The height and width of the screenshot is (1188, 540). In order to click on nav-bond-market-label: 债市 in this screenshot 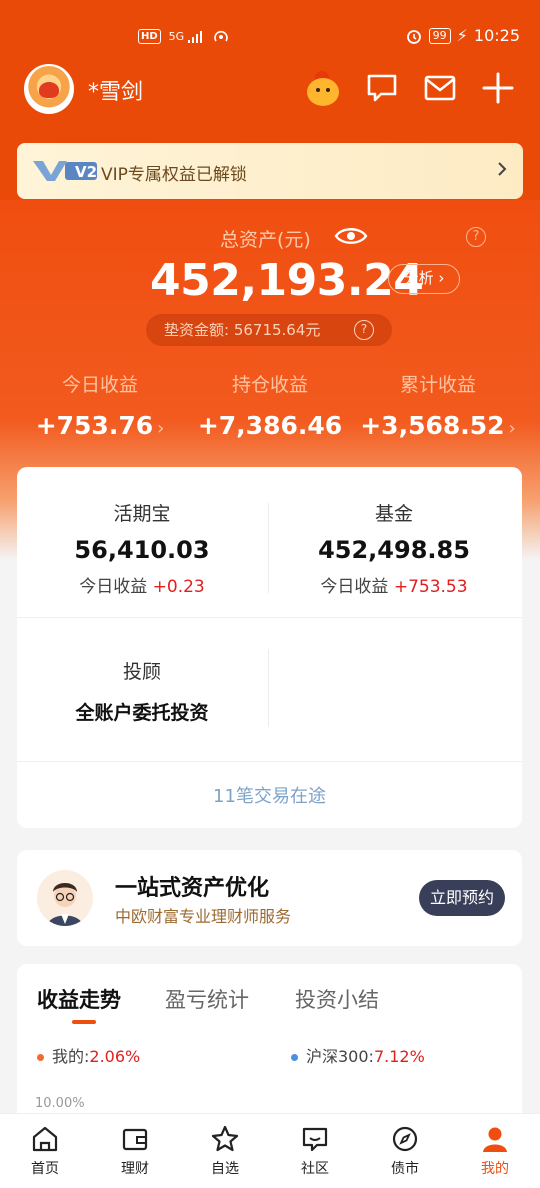, I will do `click(405, 1169)`.